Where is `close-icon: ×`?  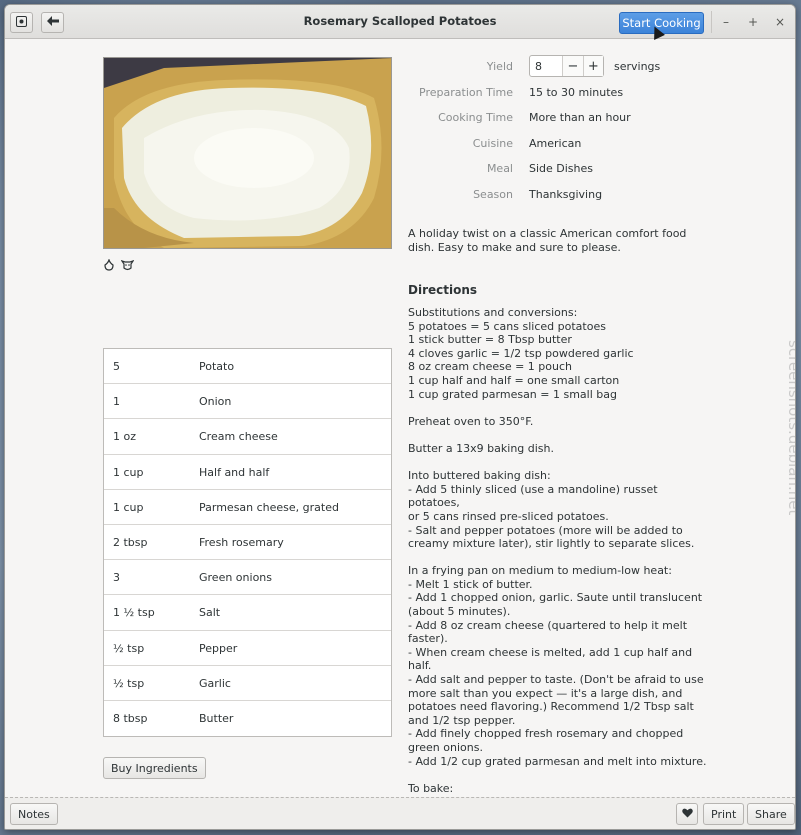
close-icon: × is located at coordinates (780, 22).